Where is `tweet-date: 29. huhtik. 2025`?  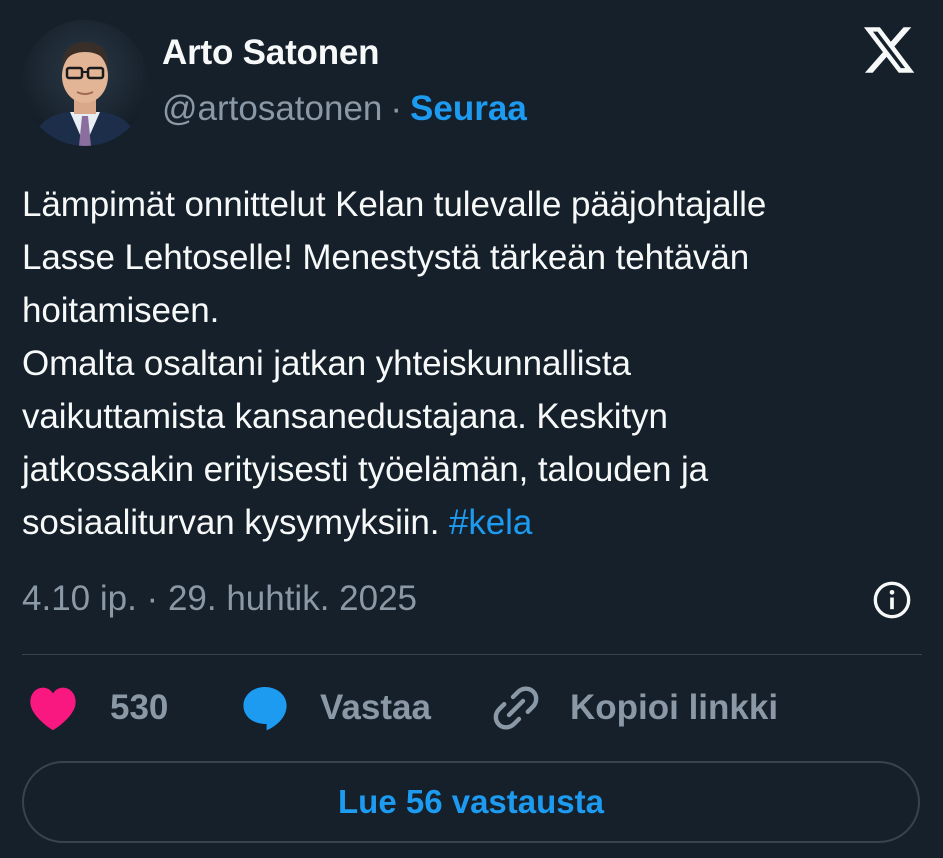 tweet-date: 29. huhtik. 2025 is located at coordinates (292, 598).